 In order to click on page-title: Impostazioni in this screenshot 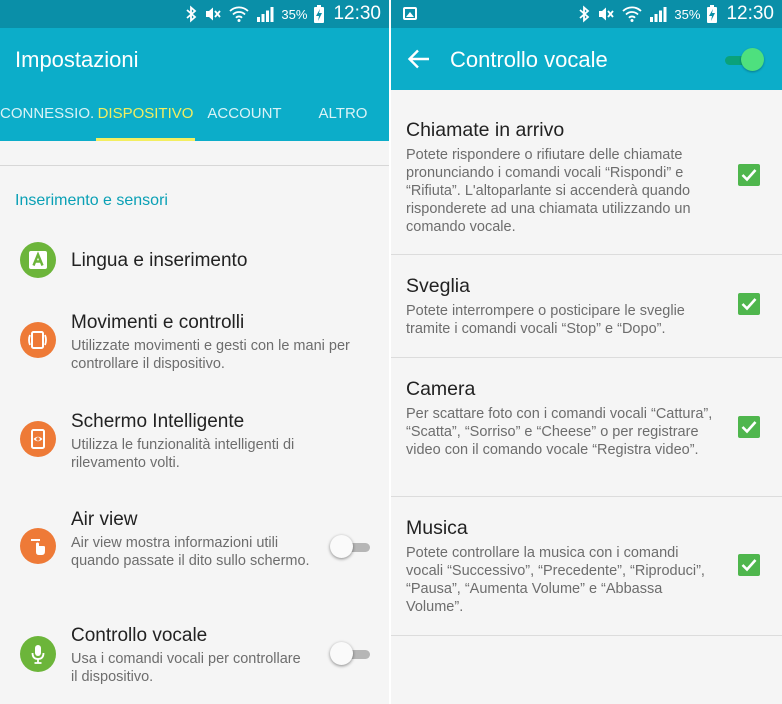, I will do `click(77, 59)`.